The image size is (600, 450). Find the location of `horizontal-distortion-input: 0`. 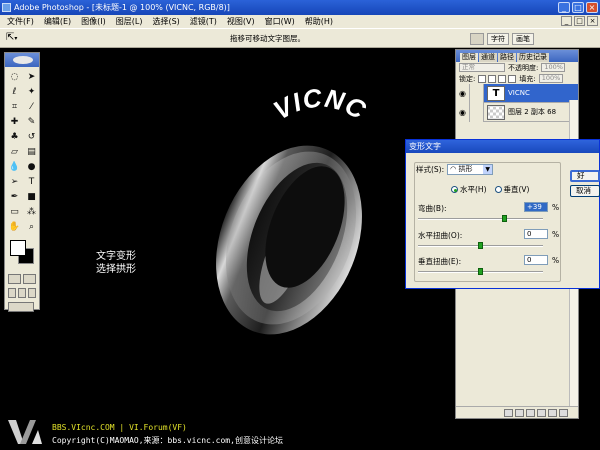

horizontal-distortion-input: 0 is located at coordinates (536, 234).